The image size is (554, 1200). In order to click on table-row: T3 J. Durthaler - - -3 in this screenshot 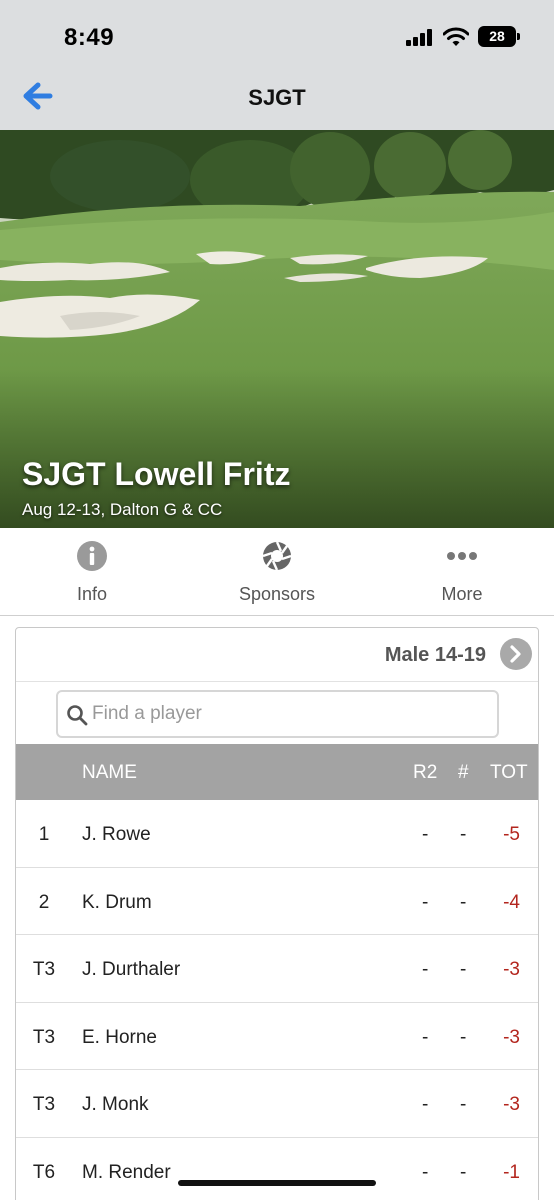, I will do `click(277, 969)`.